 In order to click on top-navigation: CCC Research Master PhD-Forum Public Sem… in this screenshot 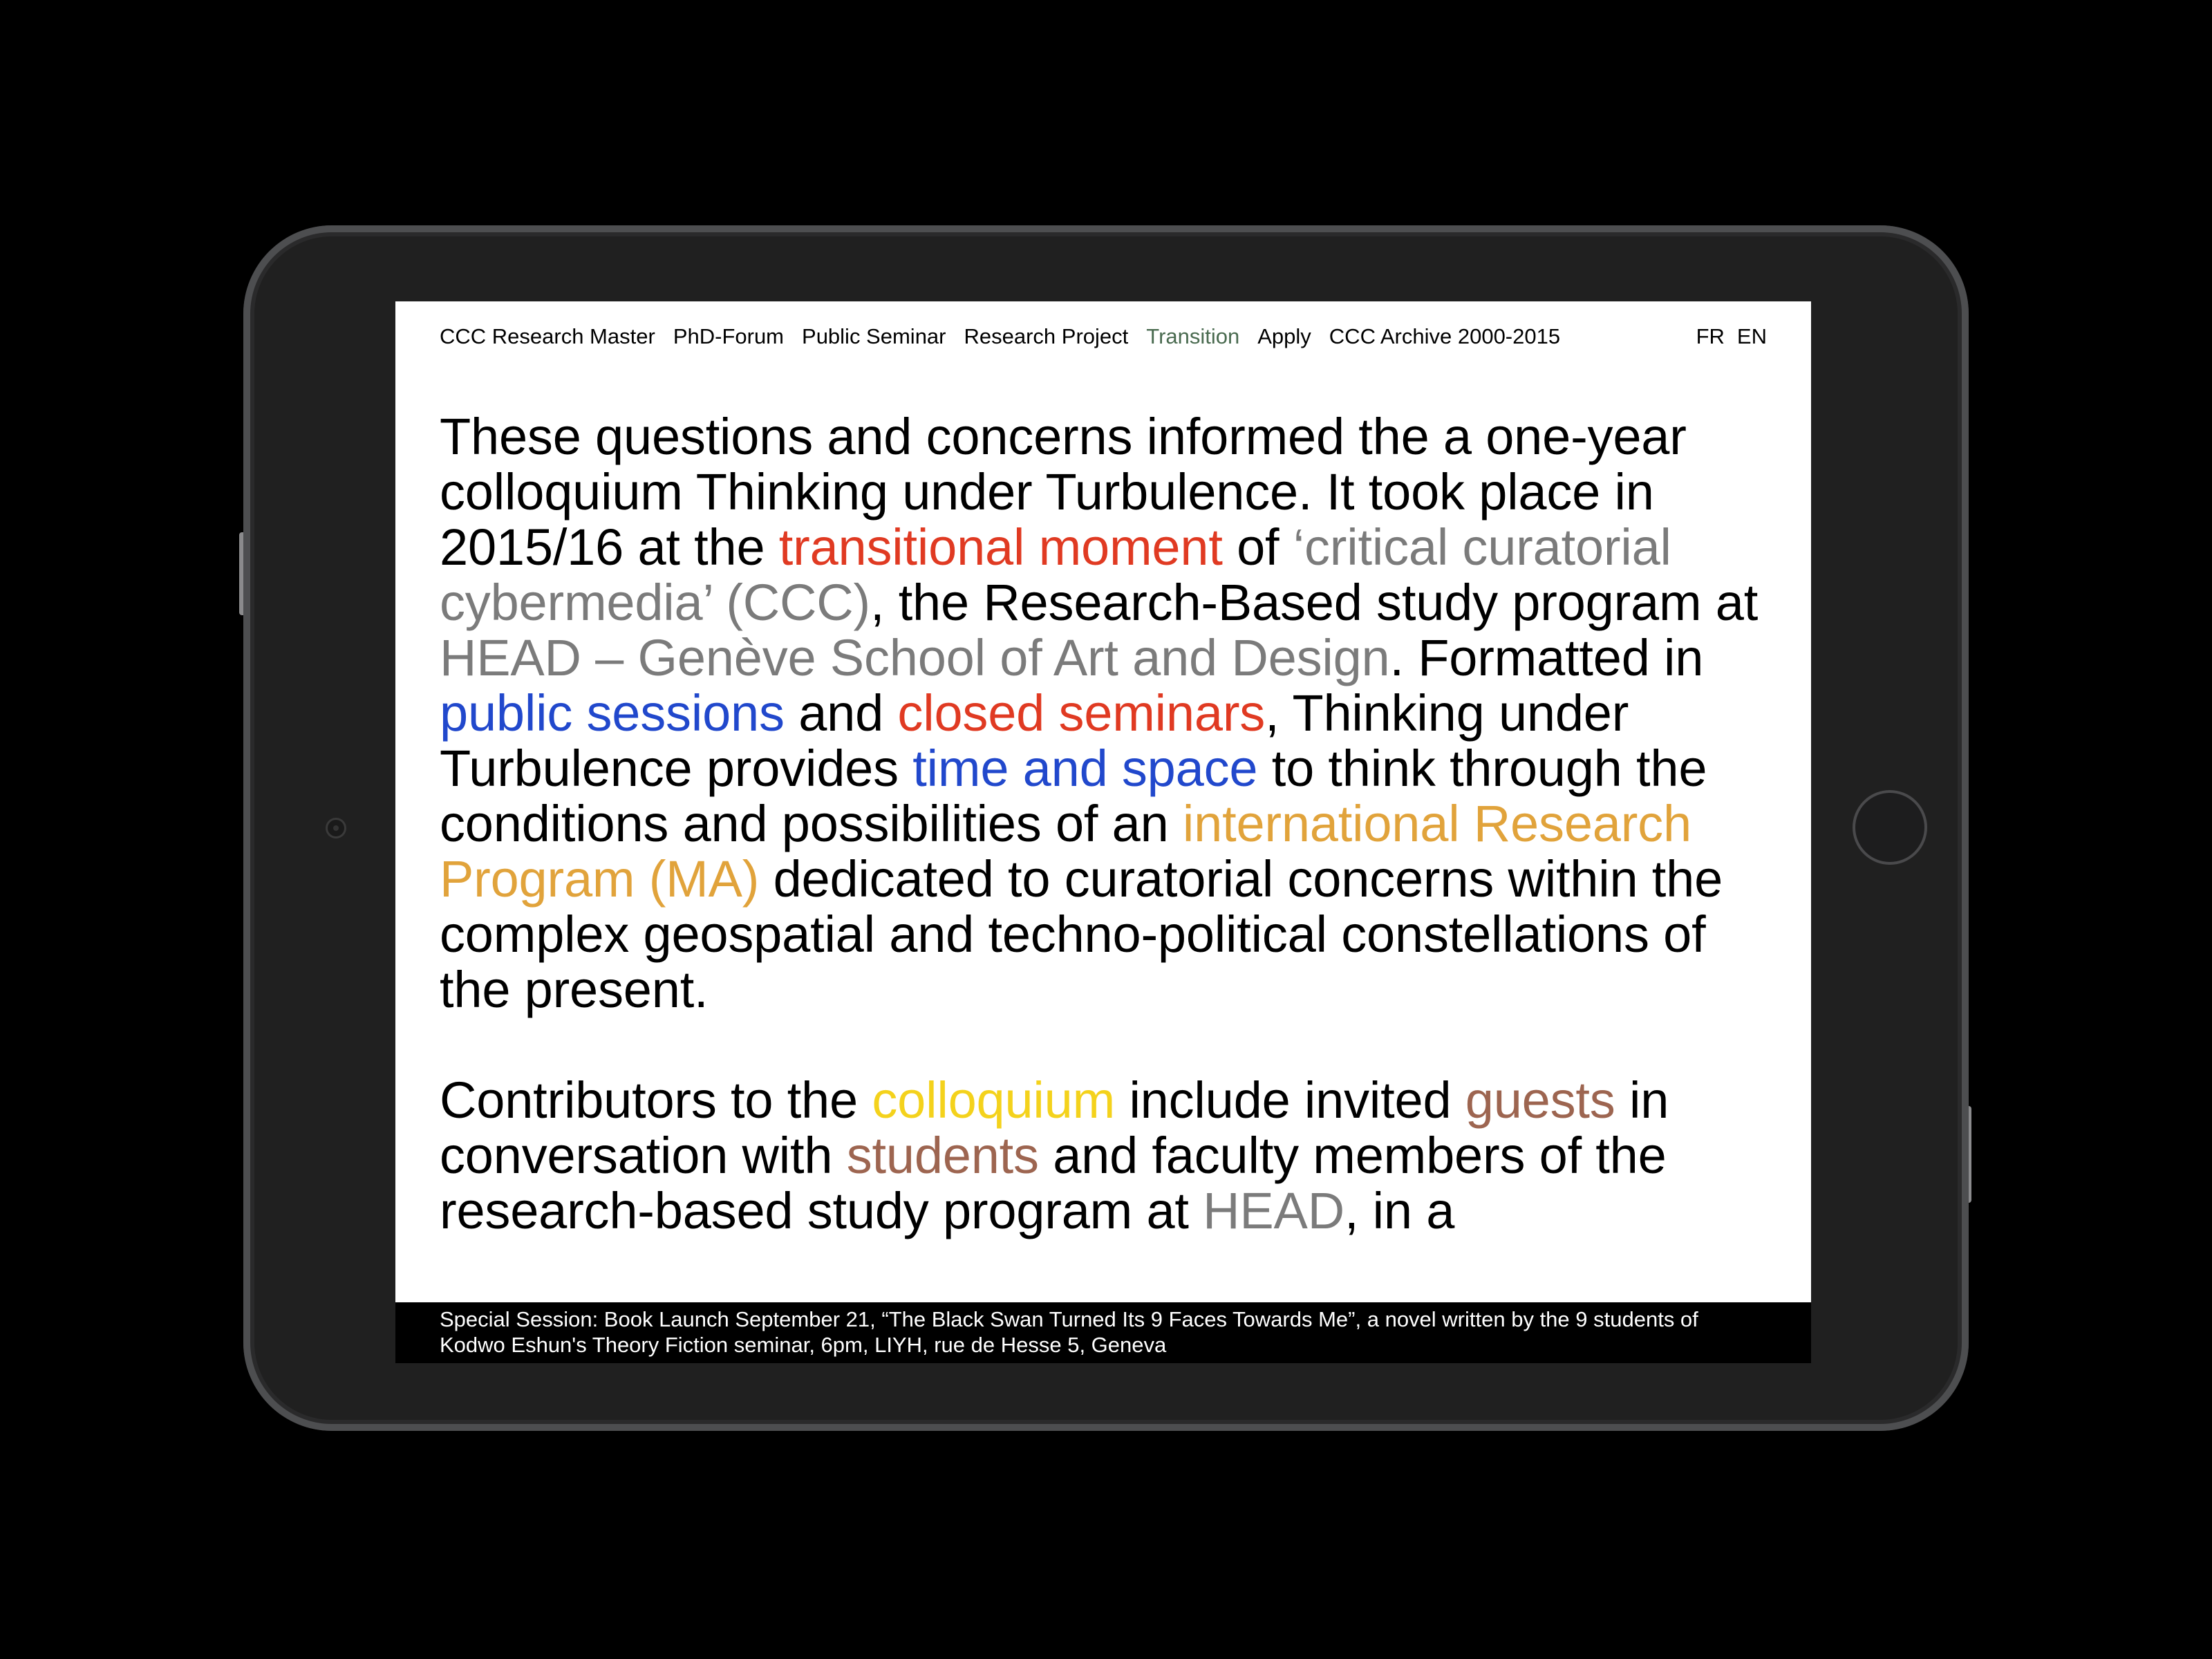, I will do `click(1103, 337)`.